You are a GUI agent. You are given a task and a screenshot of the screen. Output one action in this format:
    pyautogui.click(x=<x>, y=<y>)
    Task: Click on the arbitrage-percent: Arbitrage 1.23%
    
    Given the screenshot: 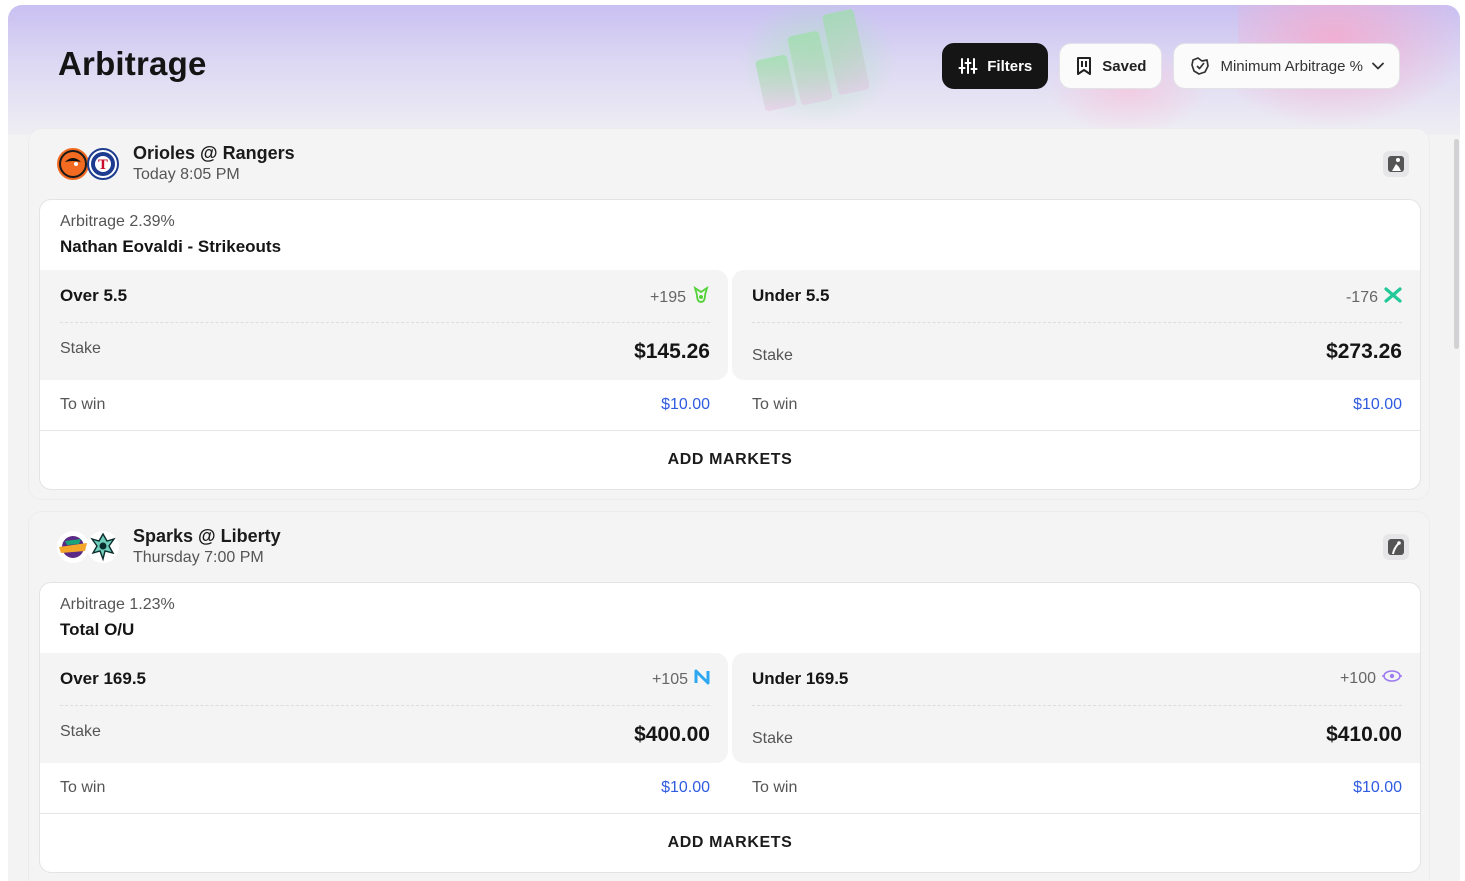 What is the action you would take?
    pyautogui.click(x=117, y=604)
    